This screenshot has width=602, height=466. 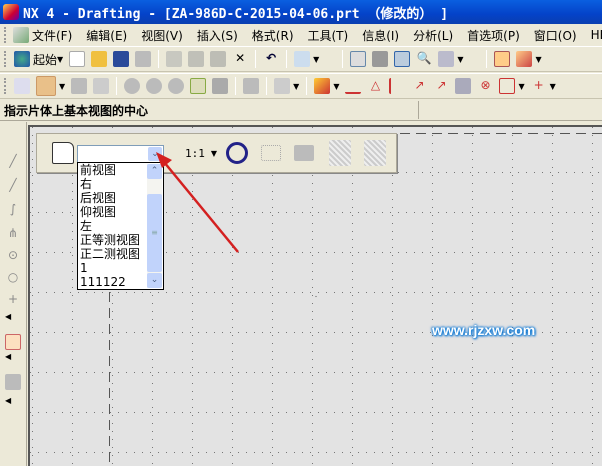 I want to click on arrow-head, so click(x=164, y=160).